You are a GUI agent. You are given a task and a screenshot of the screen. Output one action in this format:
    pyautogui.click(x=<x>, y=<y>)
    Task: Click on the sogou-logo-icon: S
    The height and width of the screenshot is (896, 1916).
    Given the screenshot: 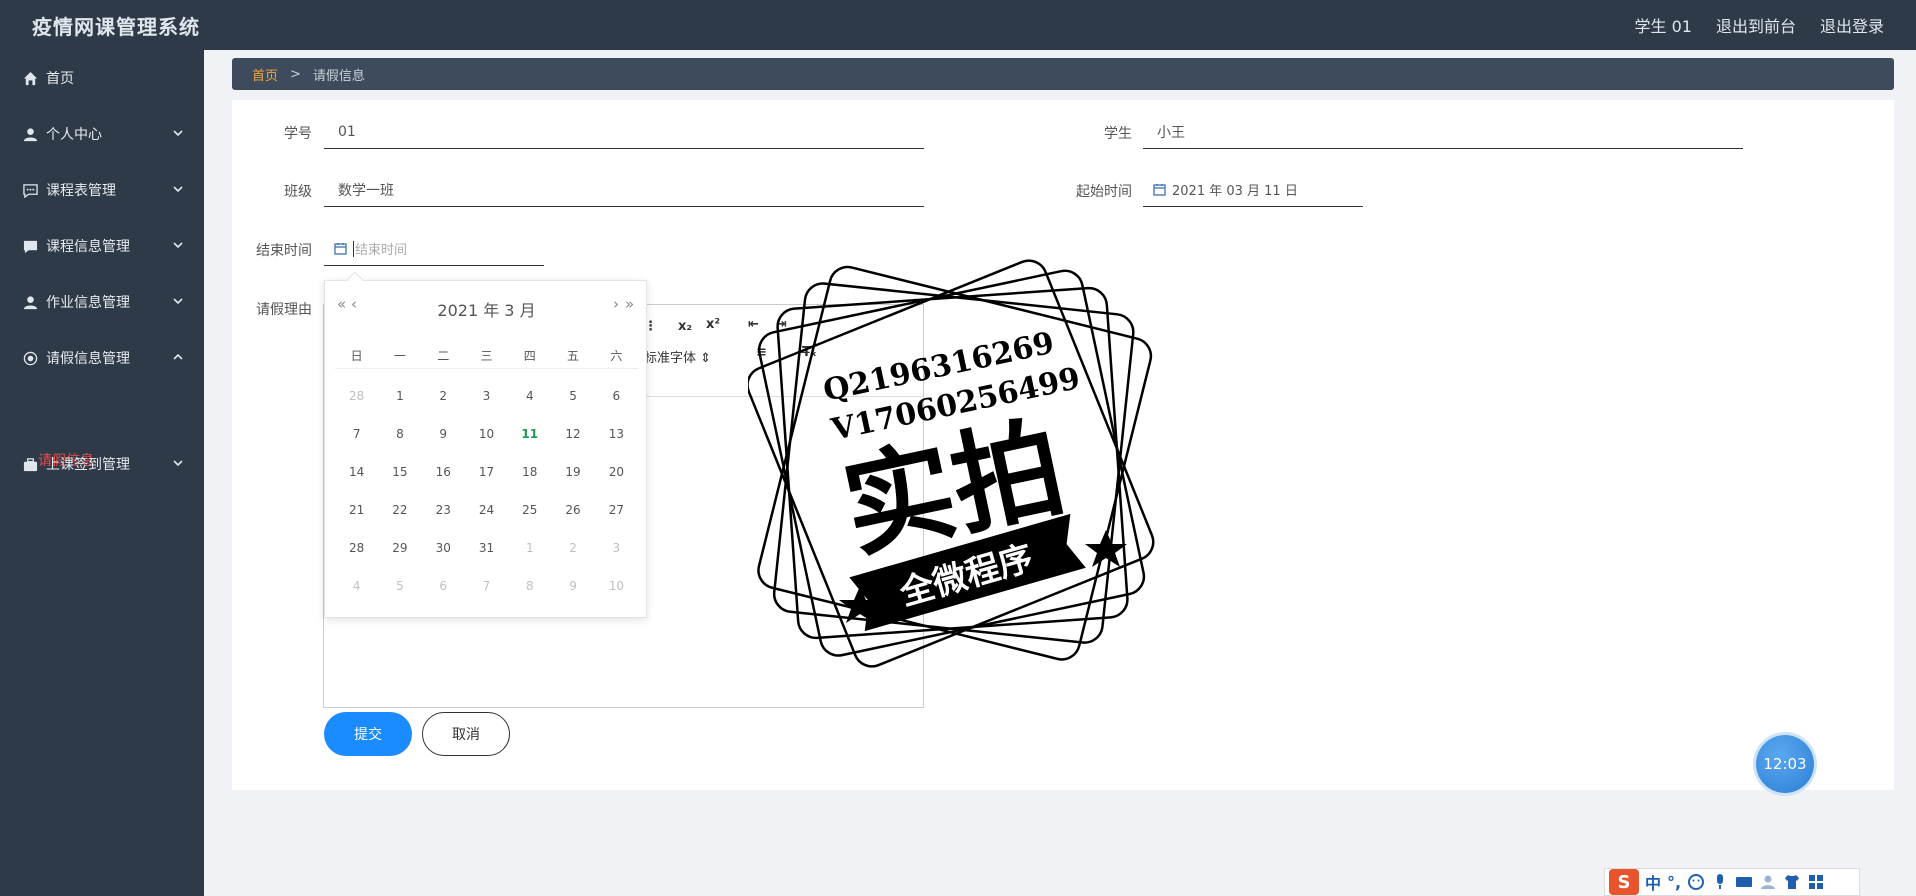 What is the action you would take?
    pyautogui.click(x=1624, y=882)
    